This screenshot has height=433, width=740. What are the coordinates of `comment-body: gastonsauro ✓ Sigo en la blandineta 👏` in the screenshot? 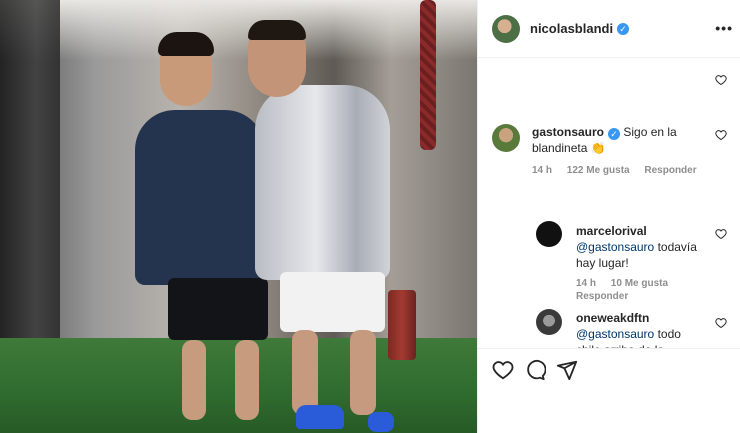 It's located at (617, 140).